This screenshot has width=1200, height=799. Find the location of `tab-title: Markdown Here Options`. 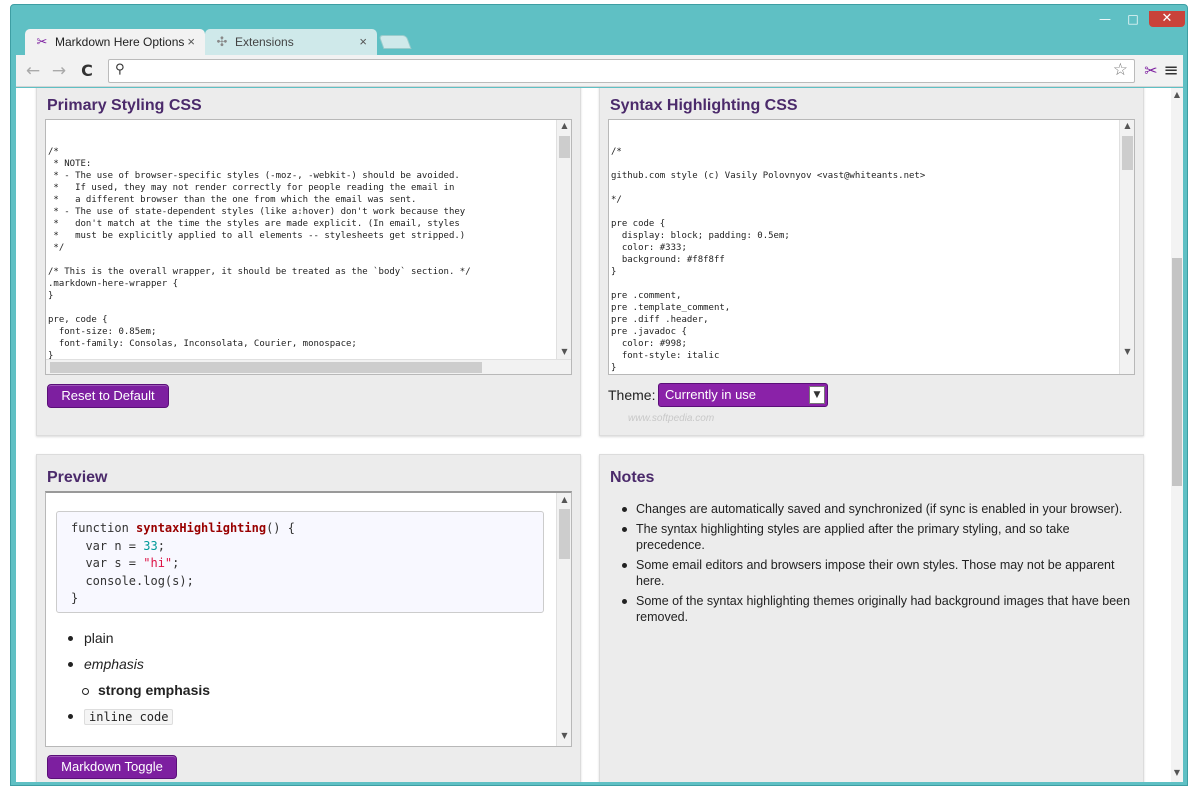

tab-title: Markdown Here Options is located at coordinates (120, 42).